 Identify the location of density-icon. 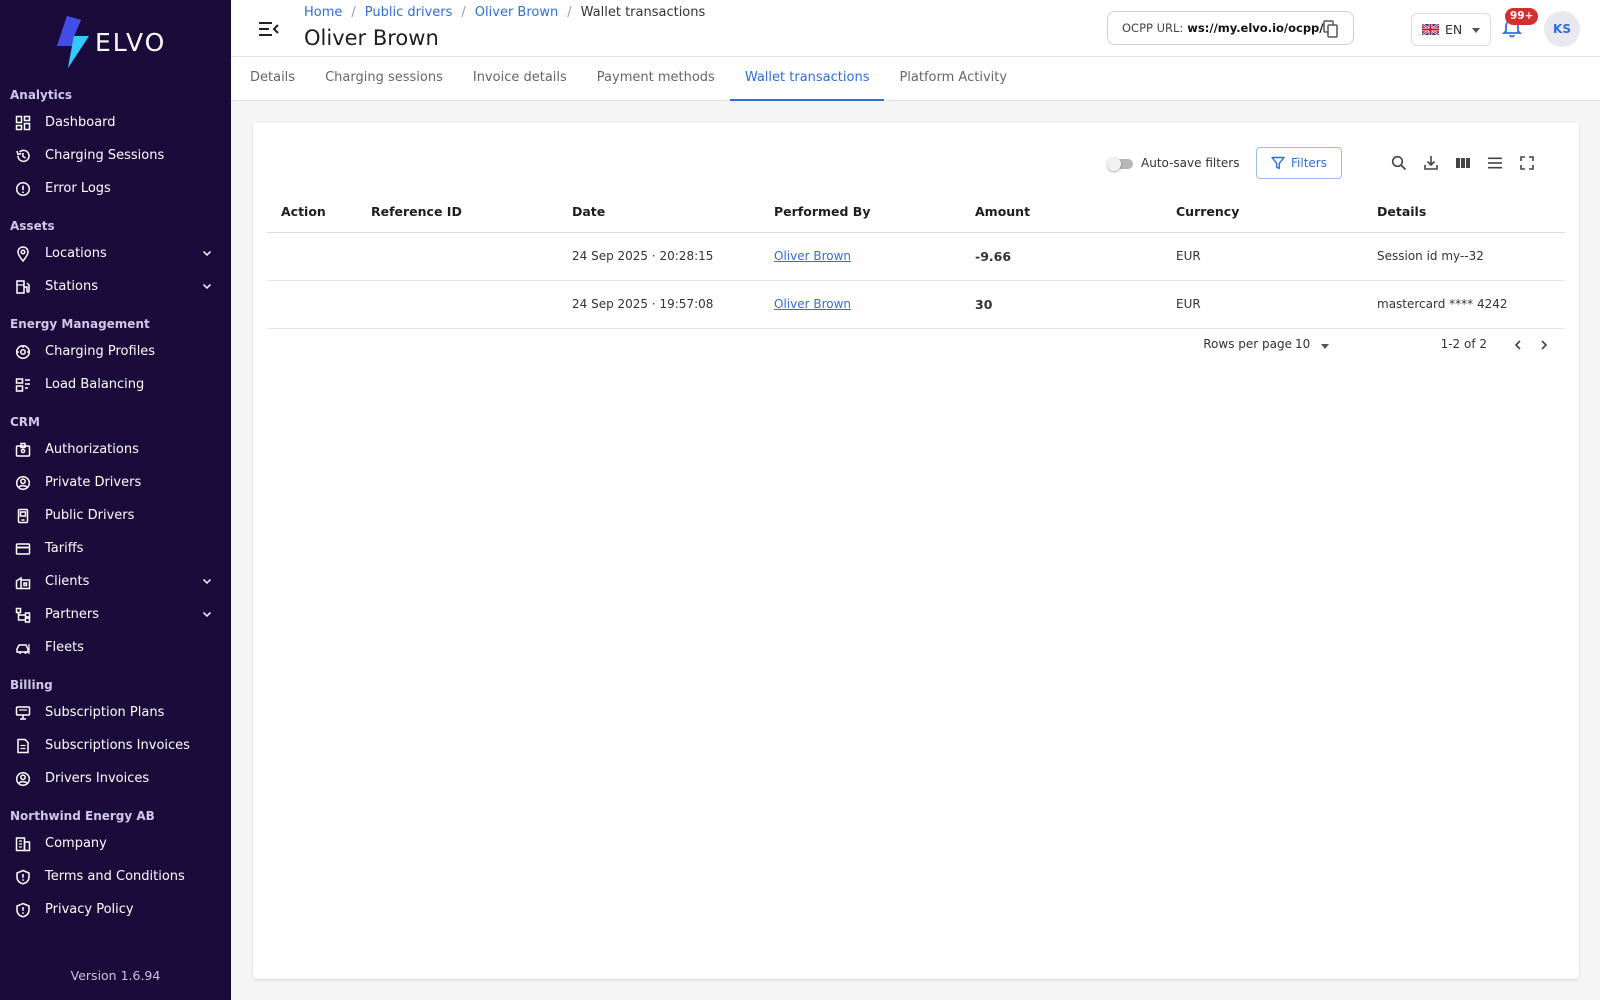
(1495, 163).